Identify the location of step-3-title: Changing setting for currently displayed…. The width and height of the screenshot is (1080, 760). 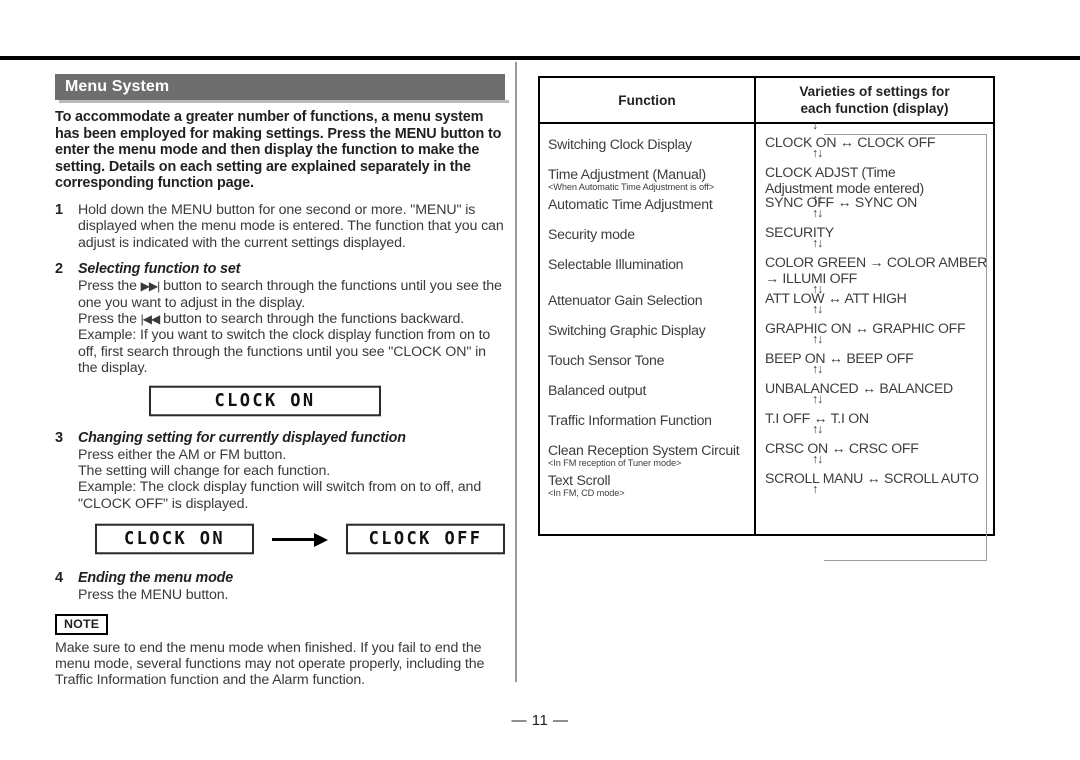
(242, 437).